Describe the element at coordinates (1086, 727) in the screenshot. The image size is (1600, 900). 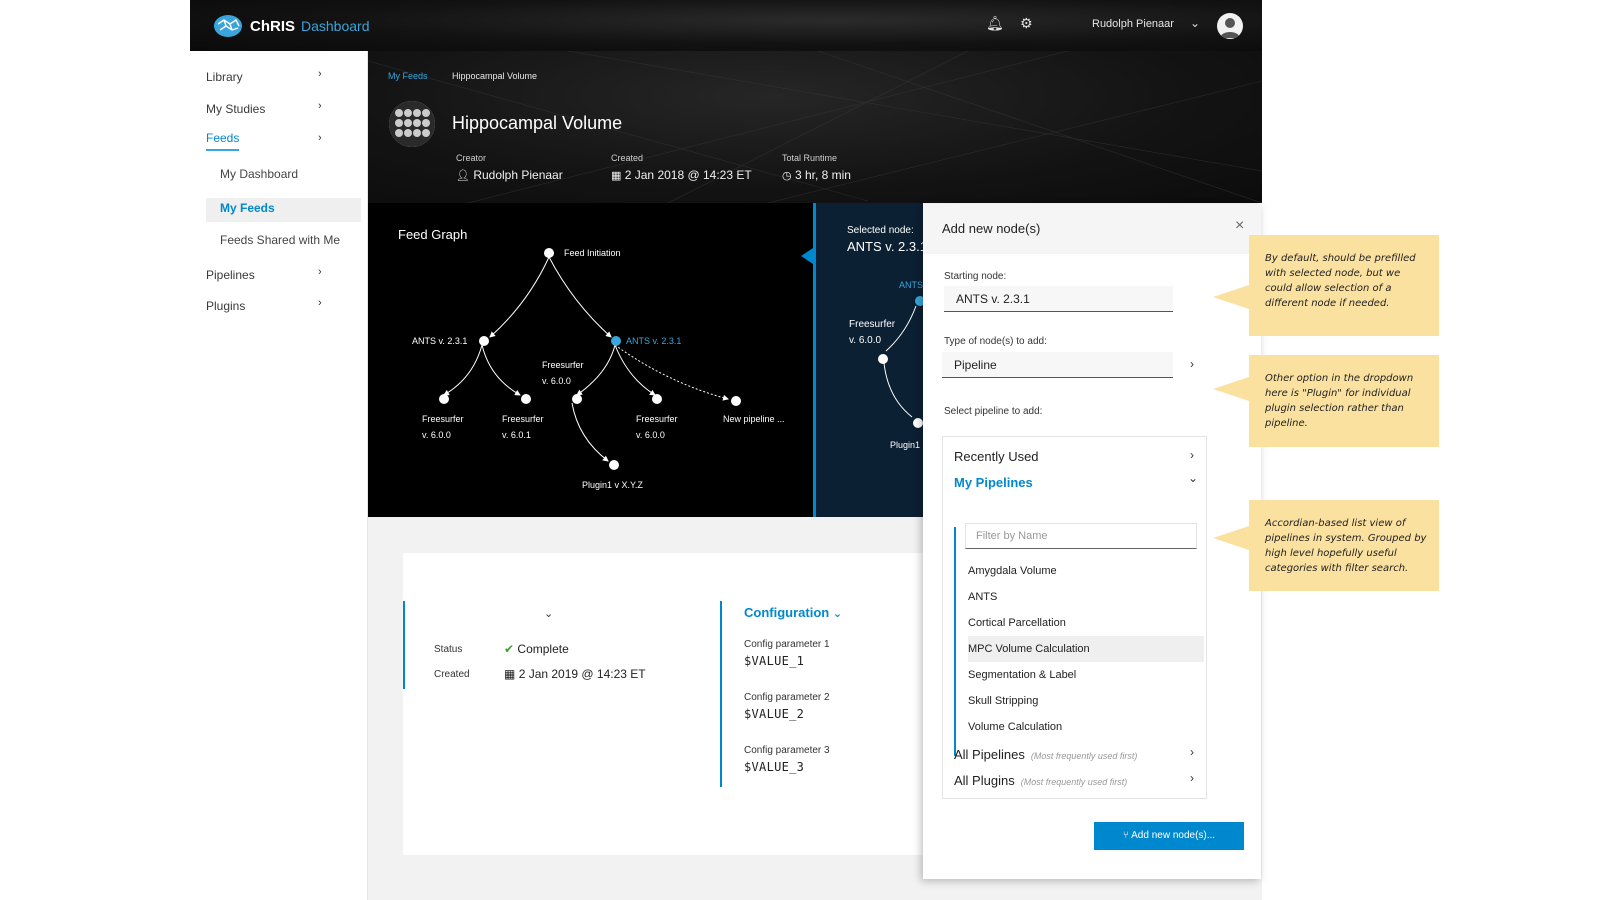
I see `pipeline-item: Volume Calculation` at that location.